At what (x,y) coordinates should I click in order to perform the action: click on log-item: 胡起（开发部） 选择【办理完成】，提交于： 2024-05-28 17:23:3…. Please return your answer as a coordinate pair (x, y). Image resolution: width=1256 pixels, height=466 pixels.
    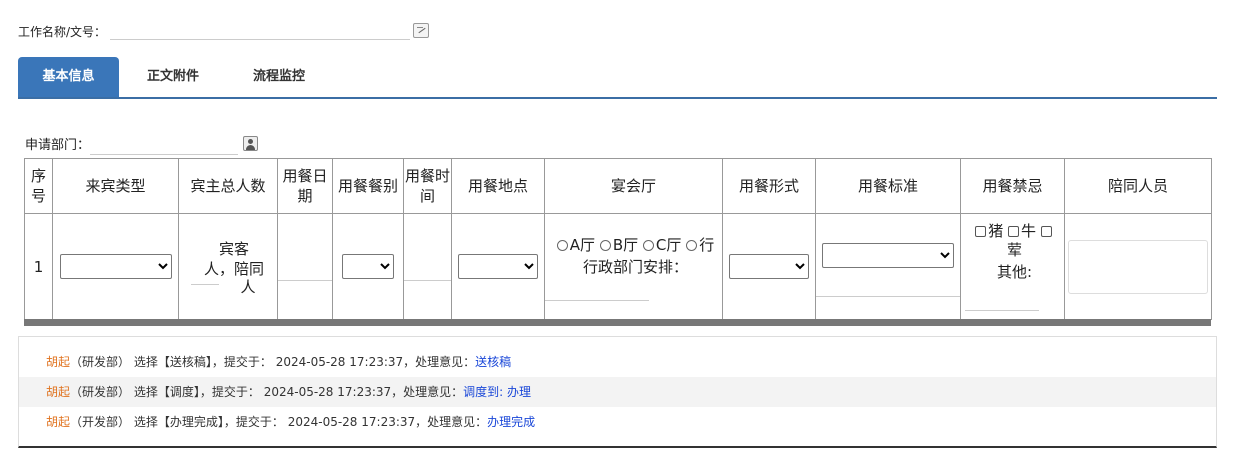
    Looking at the image, I should click on (617, 422).